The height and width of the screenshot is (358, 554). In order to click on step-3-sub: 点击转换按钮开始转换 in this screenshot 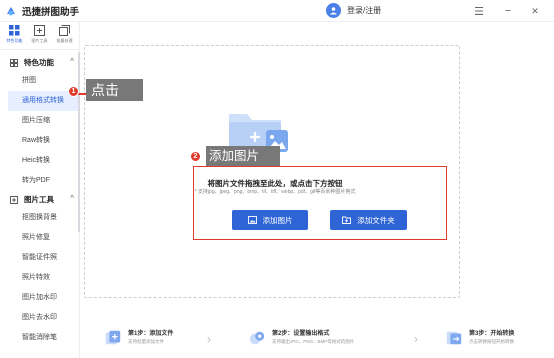, I will do `click(491, 341)`.